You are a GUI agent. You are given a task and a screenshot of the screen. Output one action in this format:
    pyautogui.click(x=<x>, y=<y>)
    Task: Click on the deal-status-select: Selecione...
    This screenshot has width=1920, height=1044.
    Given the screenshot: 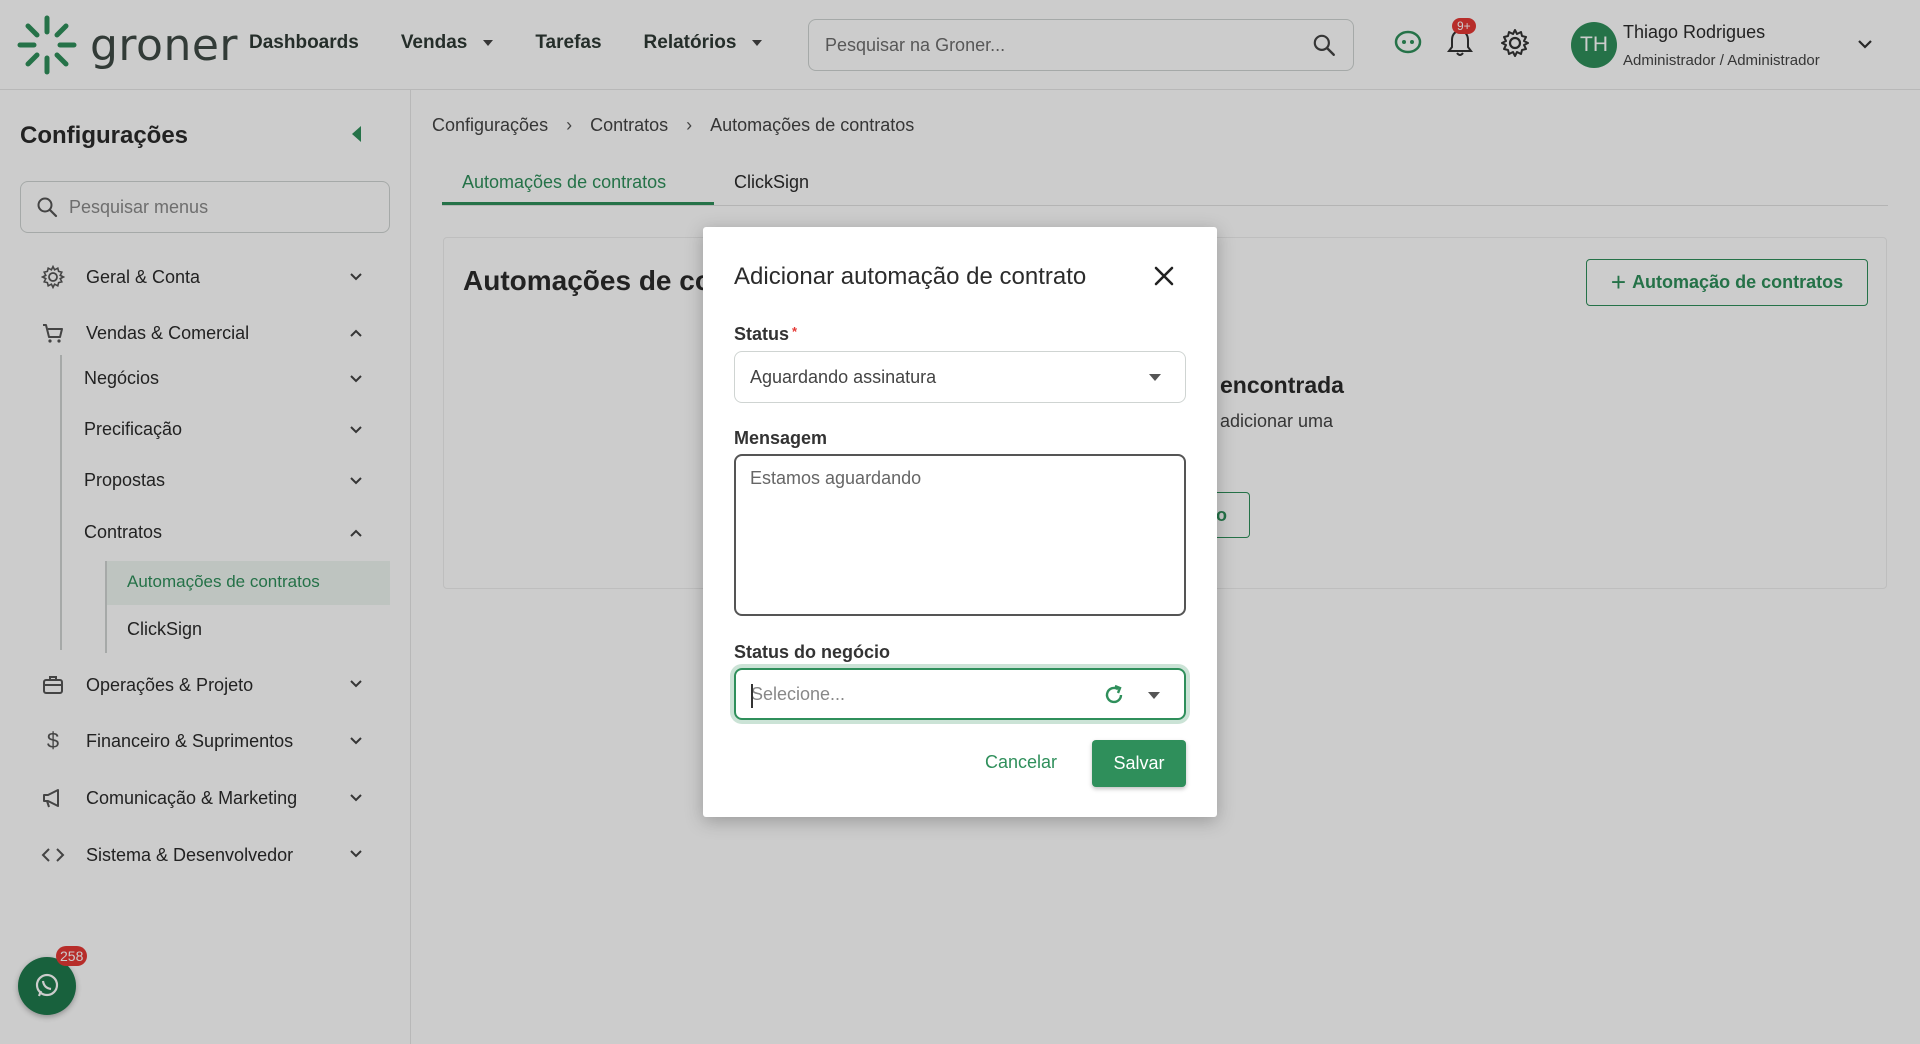 What is the action you would take?
    pyautogui.click(x=960, y=694)
    